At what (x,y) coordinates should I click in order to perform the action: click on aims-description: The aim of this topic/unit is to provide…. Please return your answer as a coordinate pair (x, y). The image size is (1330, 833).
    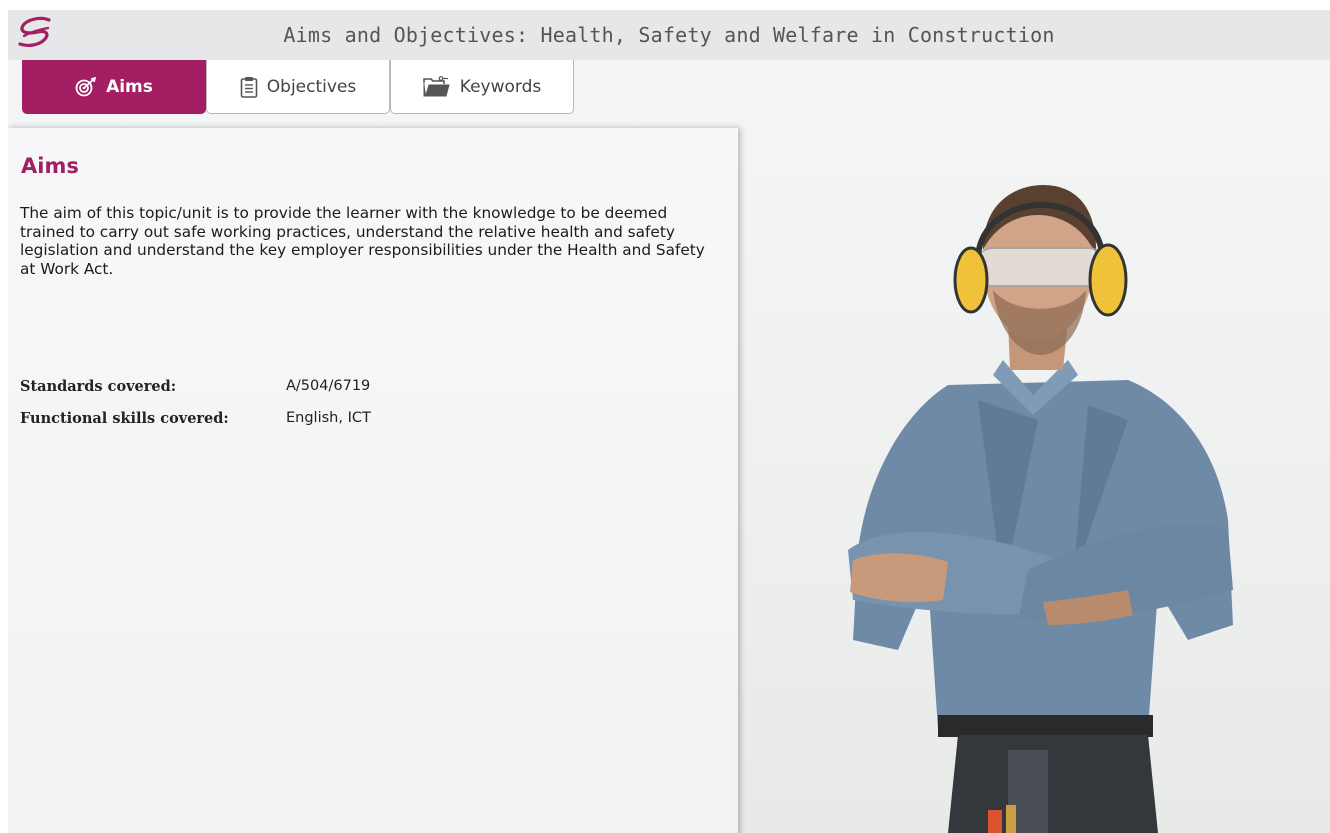
    Looking at the image, I should click on (362, 241).